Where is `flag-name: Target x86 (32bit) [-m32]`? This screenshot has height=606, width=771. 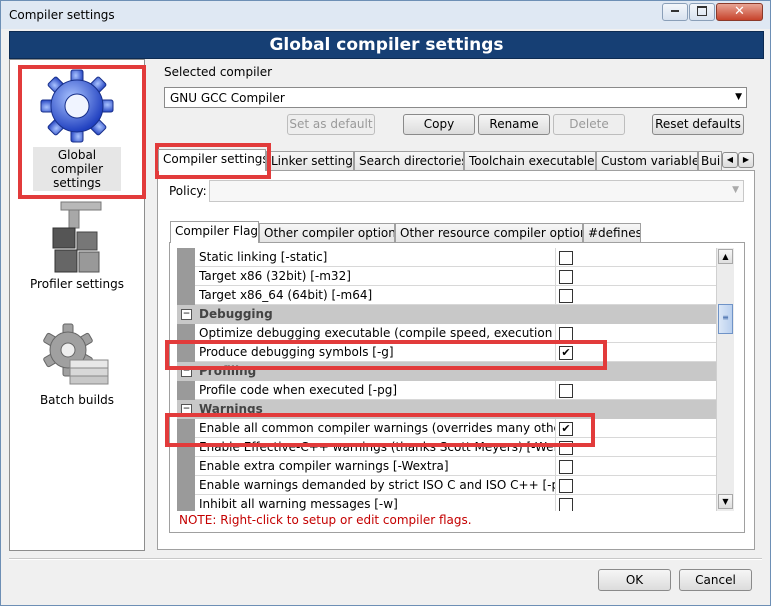 flag-name: Target x86 (32bit) [-m32] is located at coordinates (275, 276).